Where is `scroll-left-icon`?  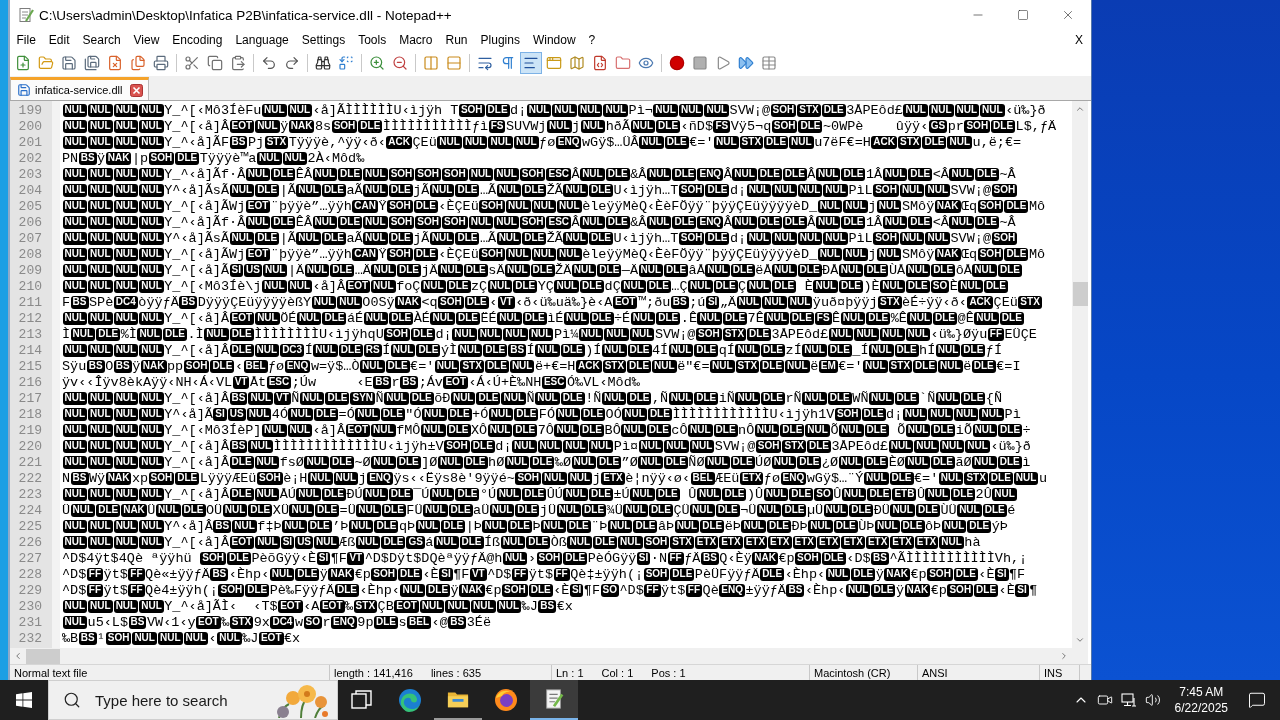 scroll-left-icon is located at coordinates (18, 656).